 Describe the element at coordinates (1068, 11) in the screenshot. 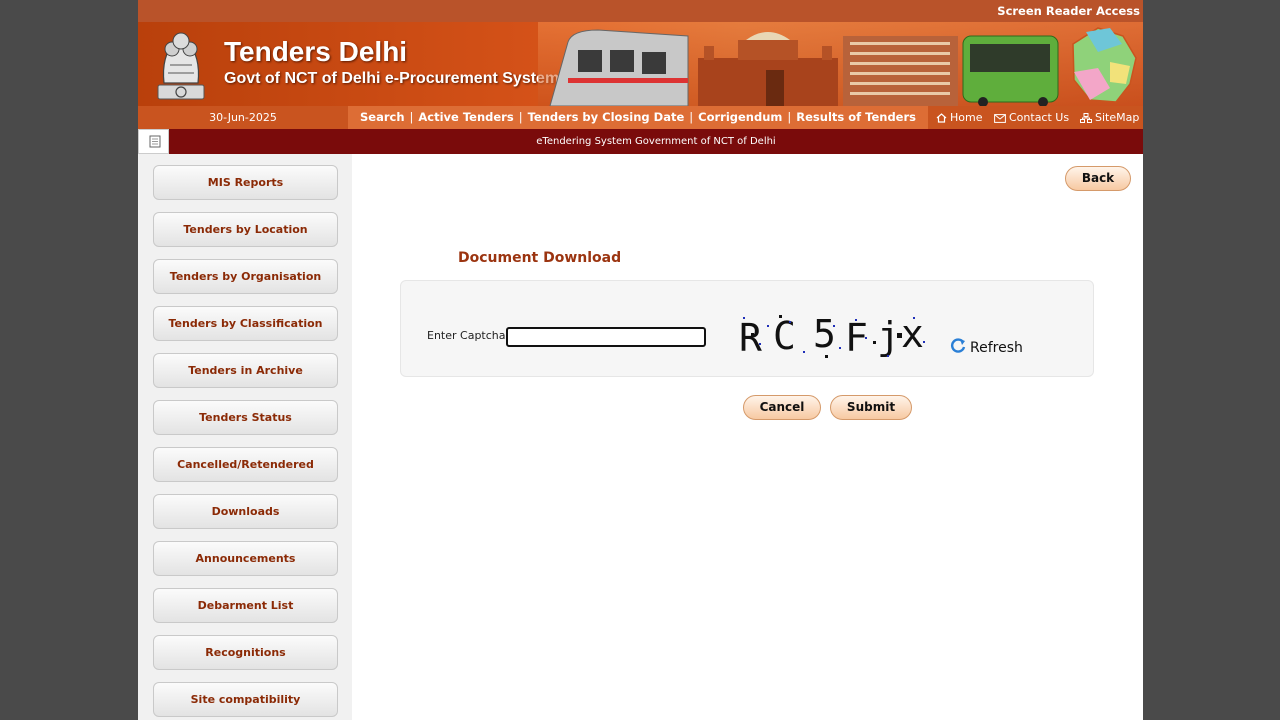

I see `screen-reader-access-link: Screen Reader Access` at that location.